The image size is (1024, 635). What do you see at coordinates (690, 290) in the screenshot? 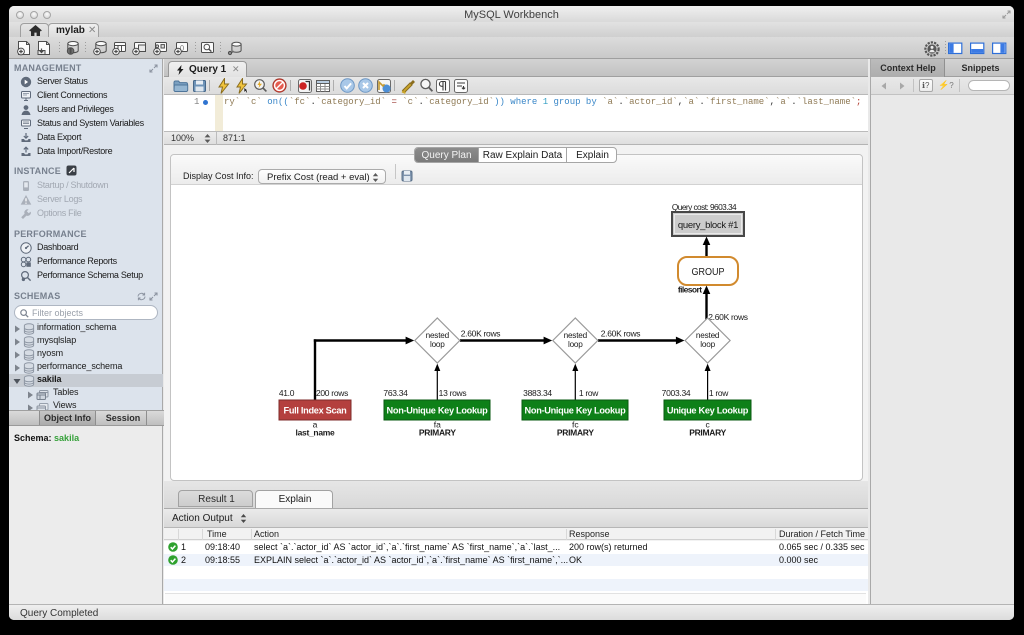
I see `svg-text: filesort` at bounding box center [690, 290].